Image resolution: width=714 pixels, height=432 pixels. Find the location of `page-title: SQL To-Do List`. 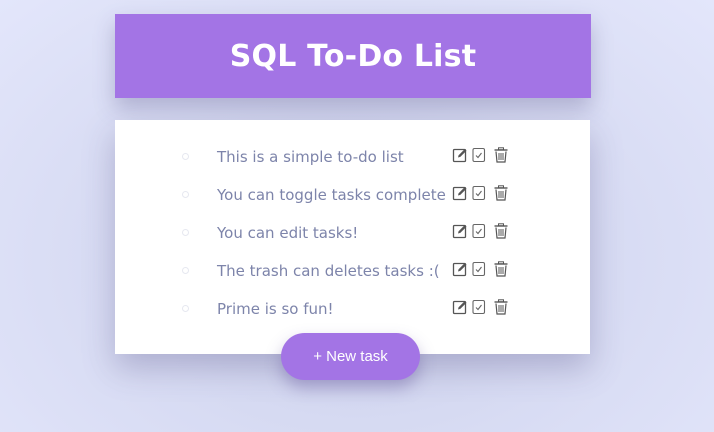

page-title: SQL To-Do List is located at coordinates (353, 56).